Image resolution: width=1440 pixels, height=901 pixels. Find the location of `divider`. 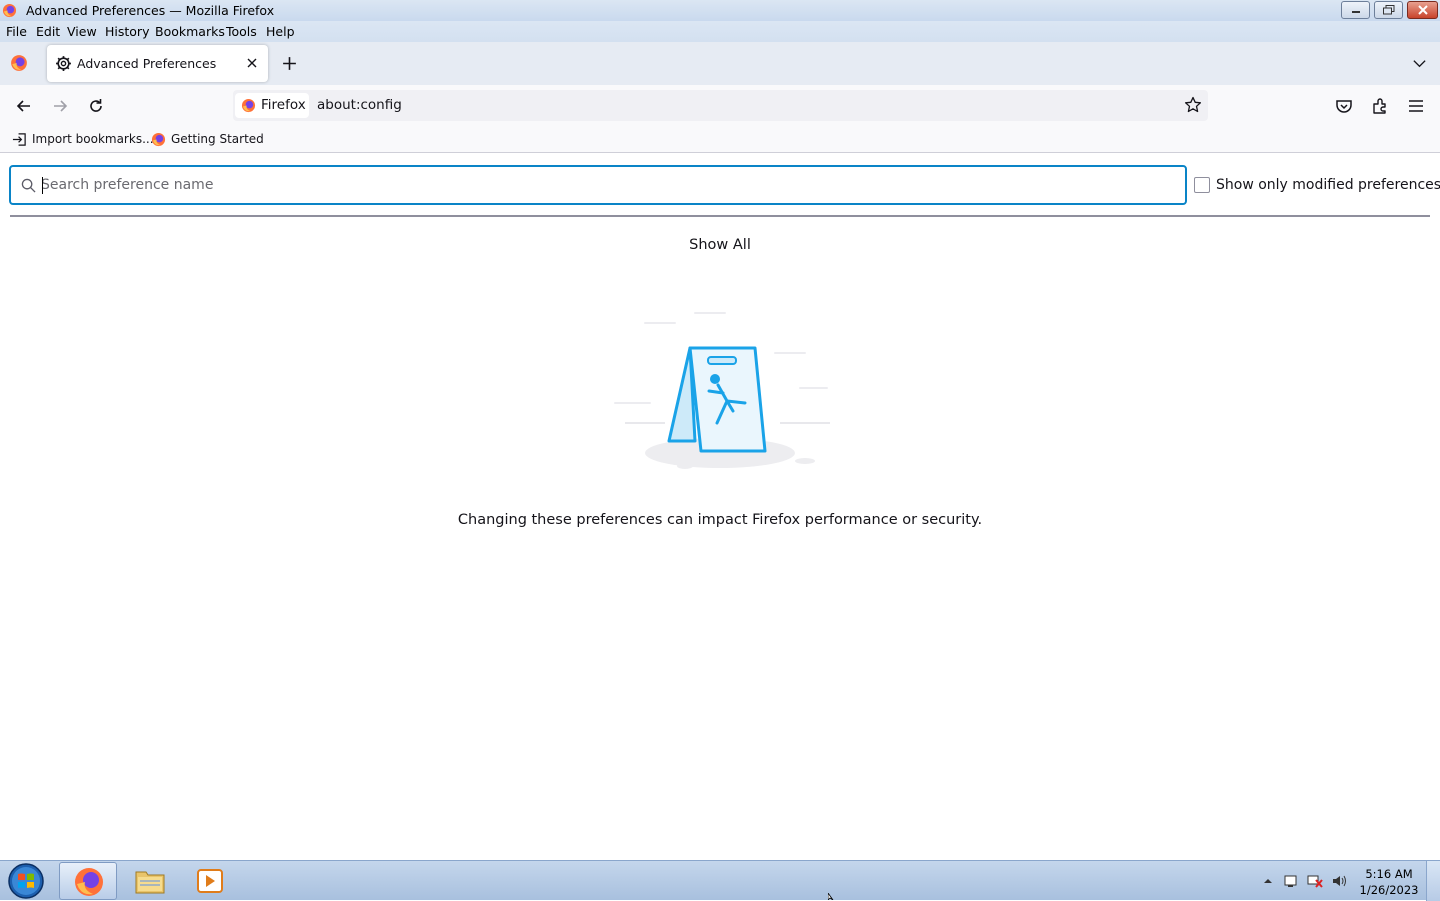

divider is located at coordinates (720, 216).